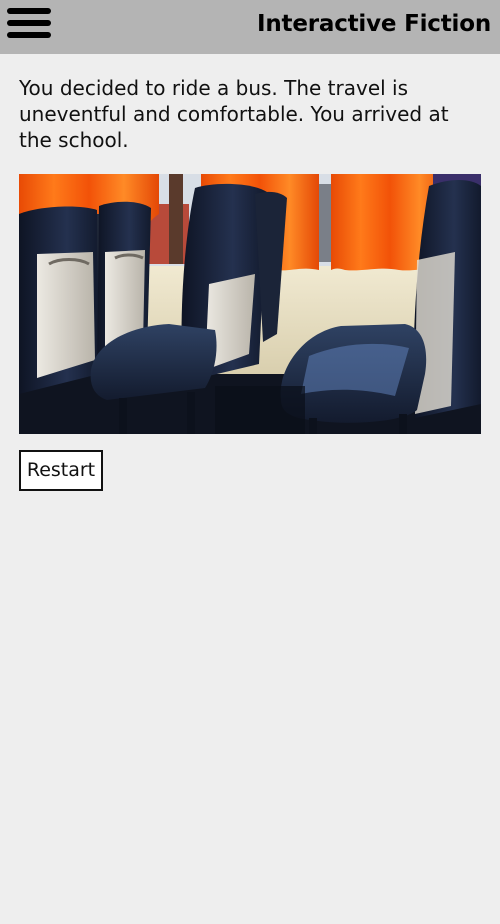 This screenshot has height=924, width=500. I want to click on menu-bar-top, so click(29, 11).